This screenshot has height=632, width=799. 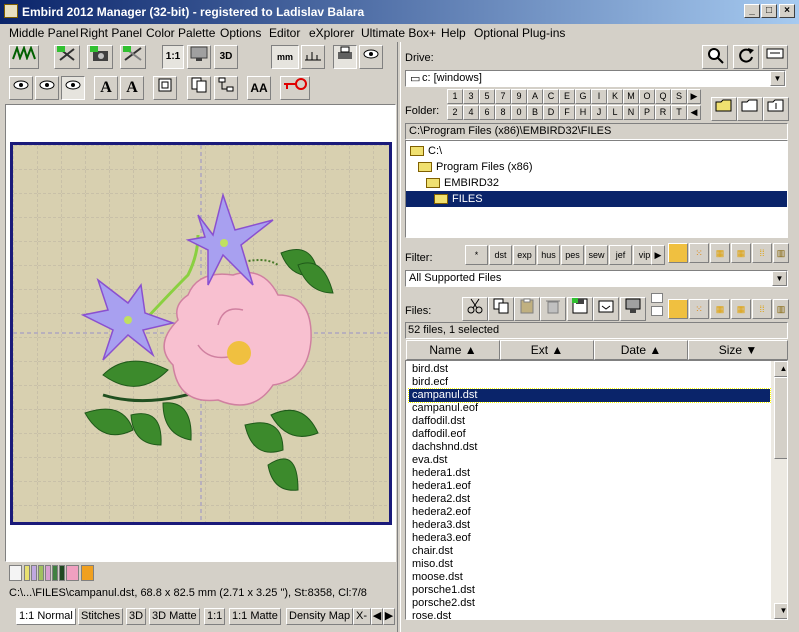 What do you see at coordinates (647, 112) in the screenshot?
I see `folder-quick-button: P` at bounding box center [647, 112].